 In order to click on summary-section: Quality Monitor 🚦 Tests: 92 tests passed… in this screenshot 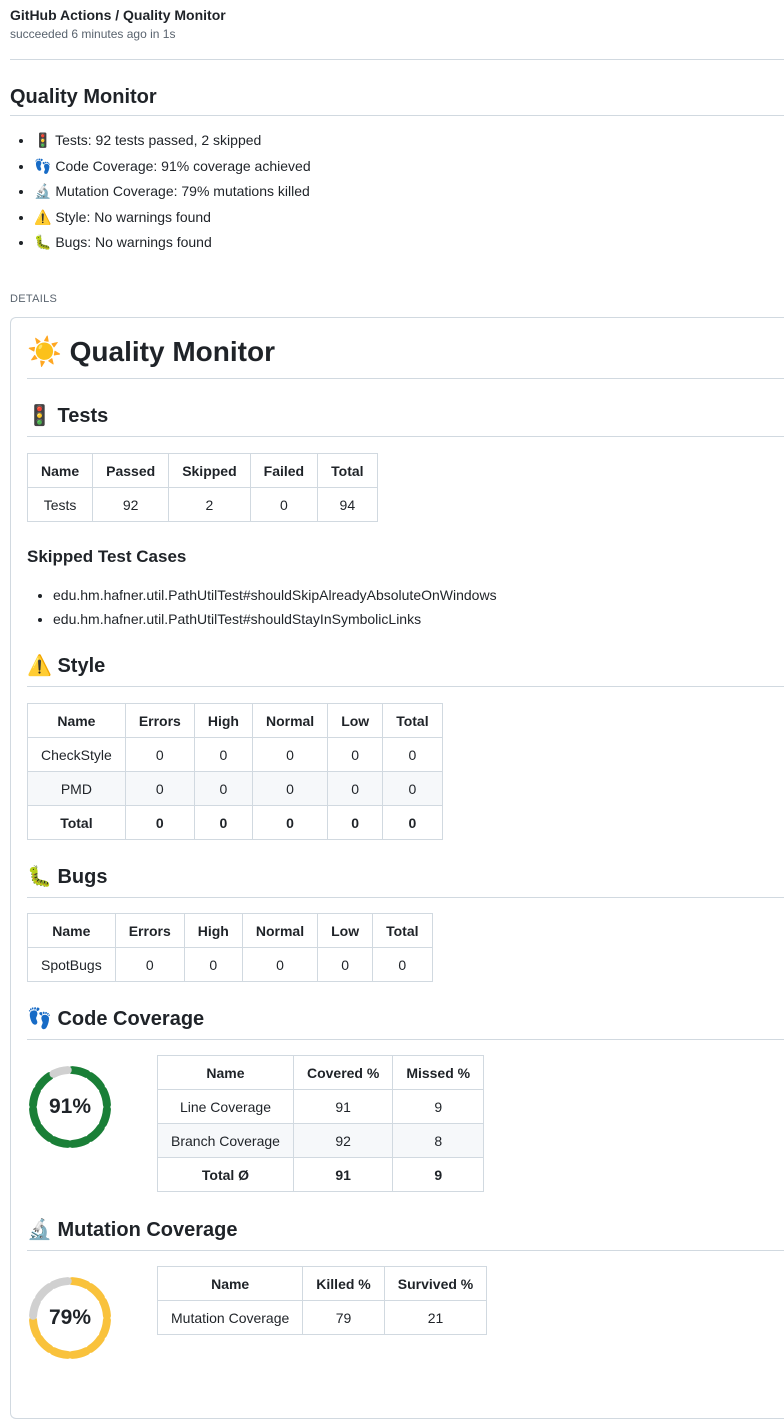, I will do `click(397, 171)`.